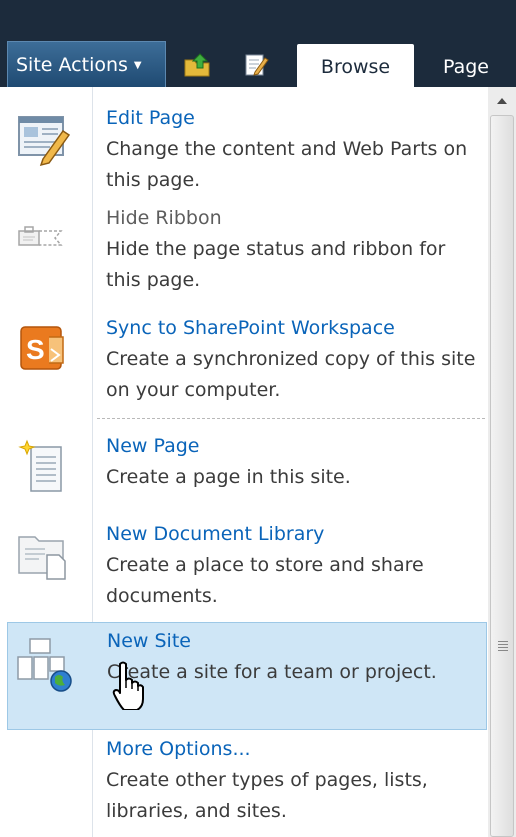 The height and width of the screenshot is (837, 516). What do you see at coordinates (503, 647) in the screenshot?
I see `scrollbar-grip-icon` at bounding box center [503, 647].